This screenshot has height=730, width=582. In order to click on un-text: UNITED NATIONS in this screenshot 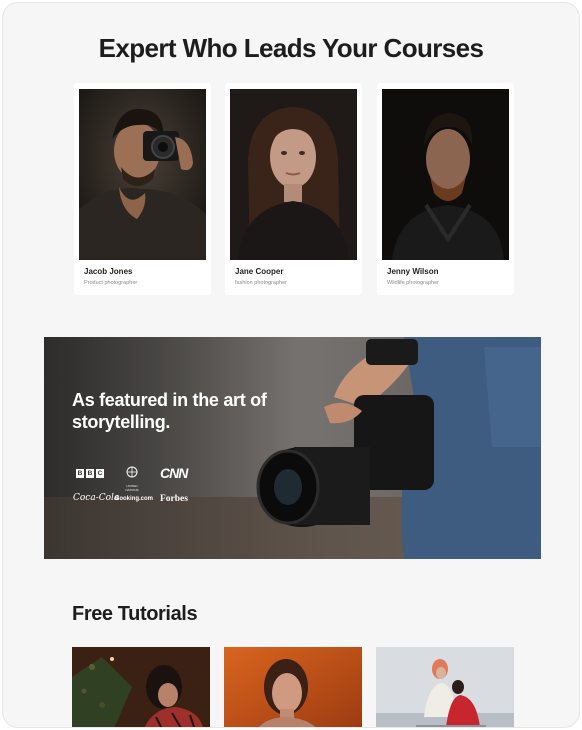, I will do `click(132, 488)`.